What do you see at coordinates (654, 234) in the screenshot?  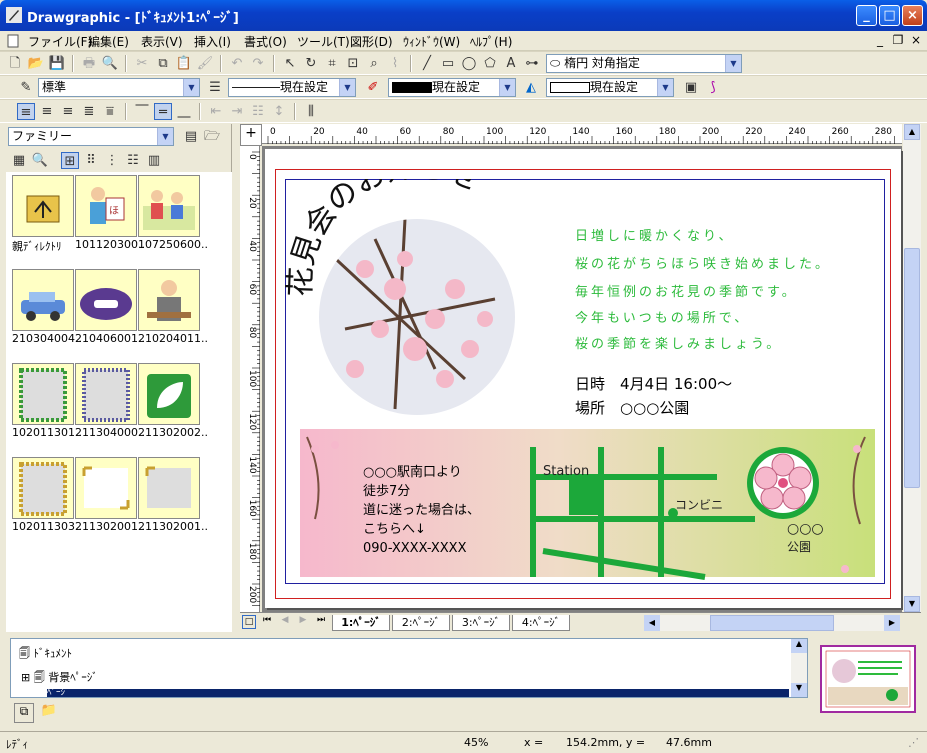 I see `message-line-1: 日増しに暖かくなり、` at bounding box center [654, 234].